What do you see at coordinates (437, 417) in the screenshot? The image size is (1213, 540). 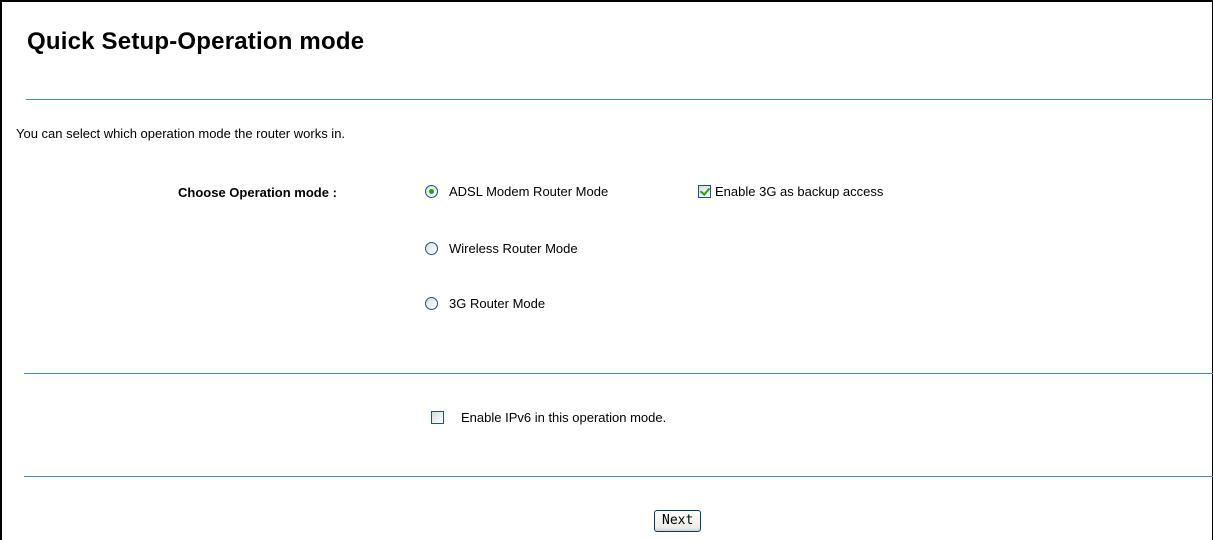 I see `enable-ipv6-checkbox` at bounding box center [437, 417].